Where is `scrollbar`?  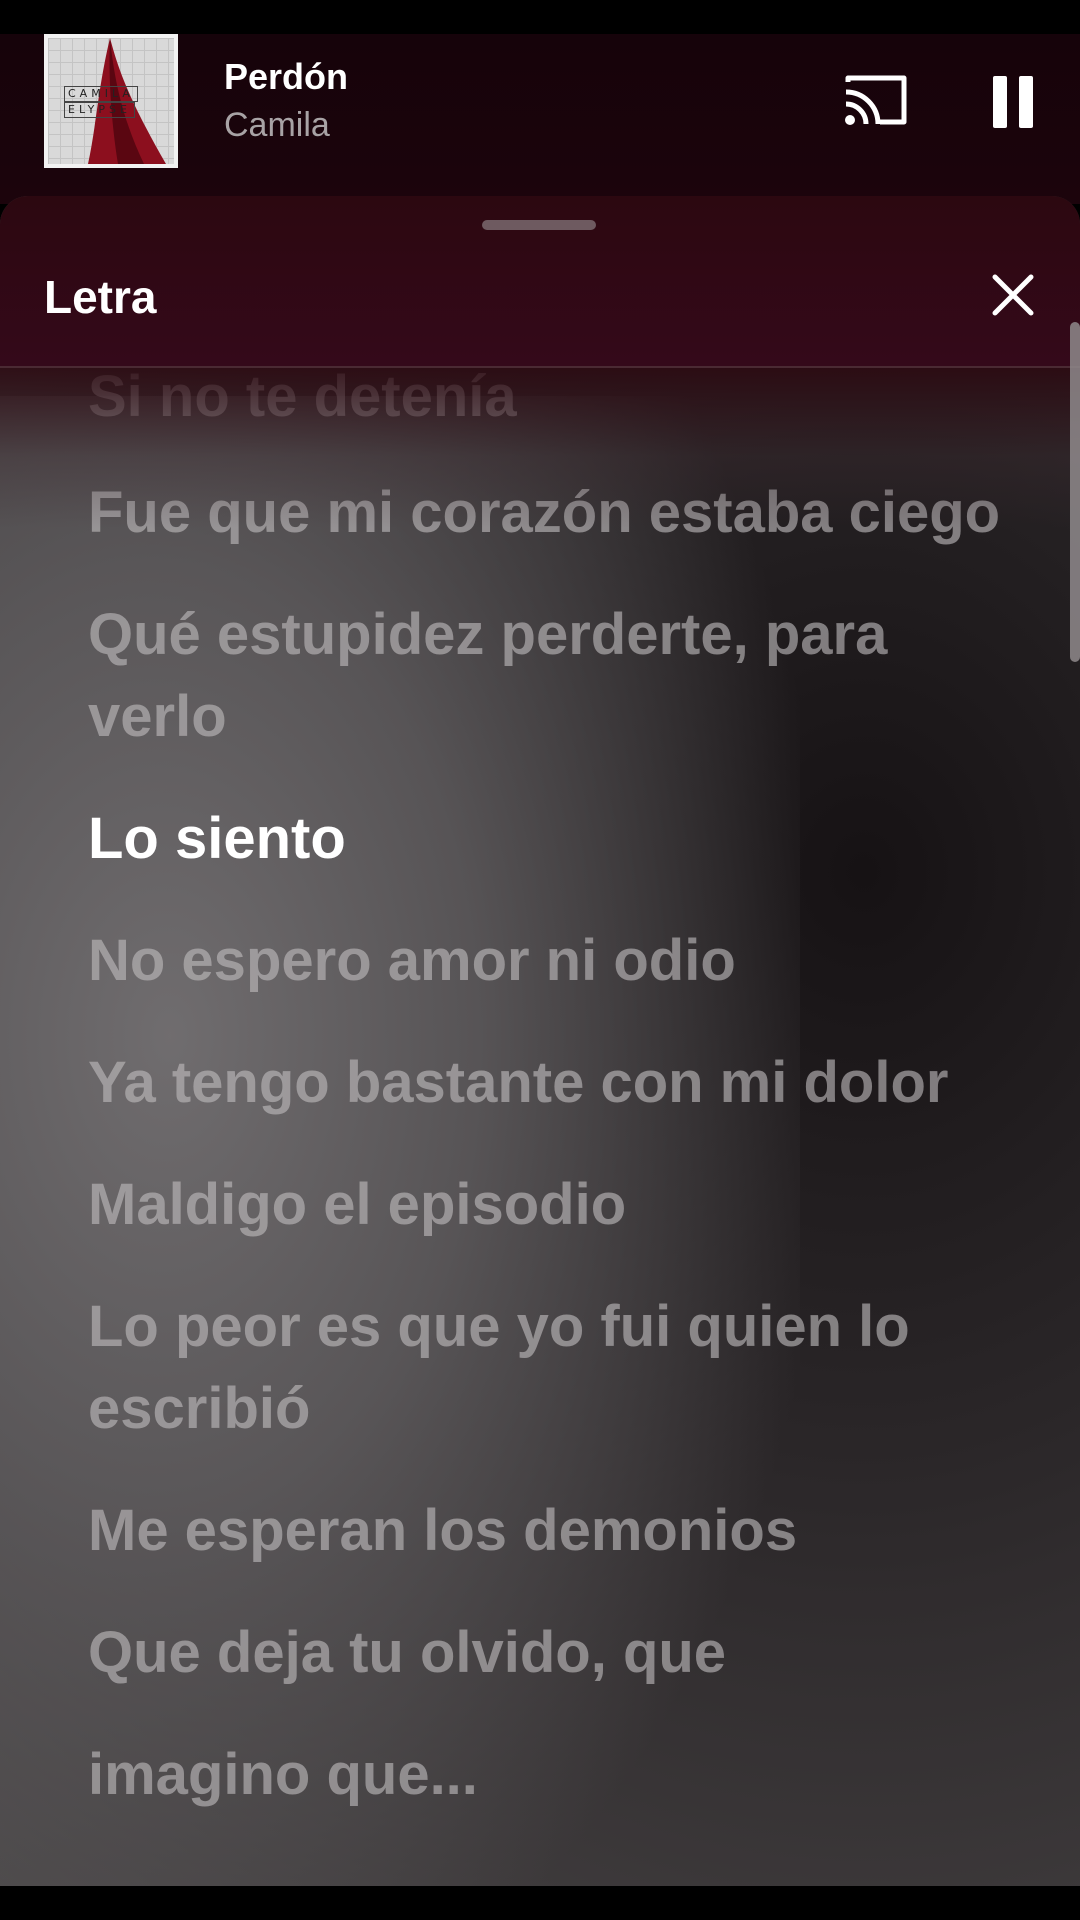 scrollbar is located at coordinates (1075, 492).